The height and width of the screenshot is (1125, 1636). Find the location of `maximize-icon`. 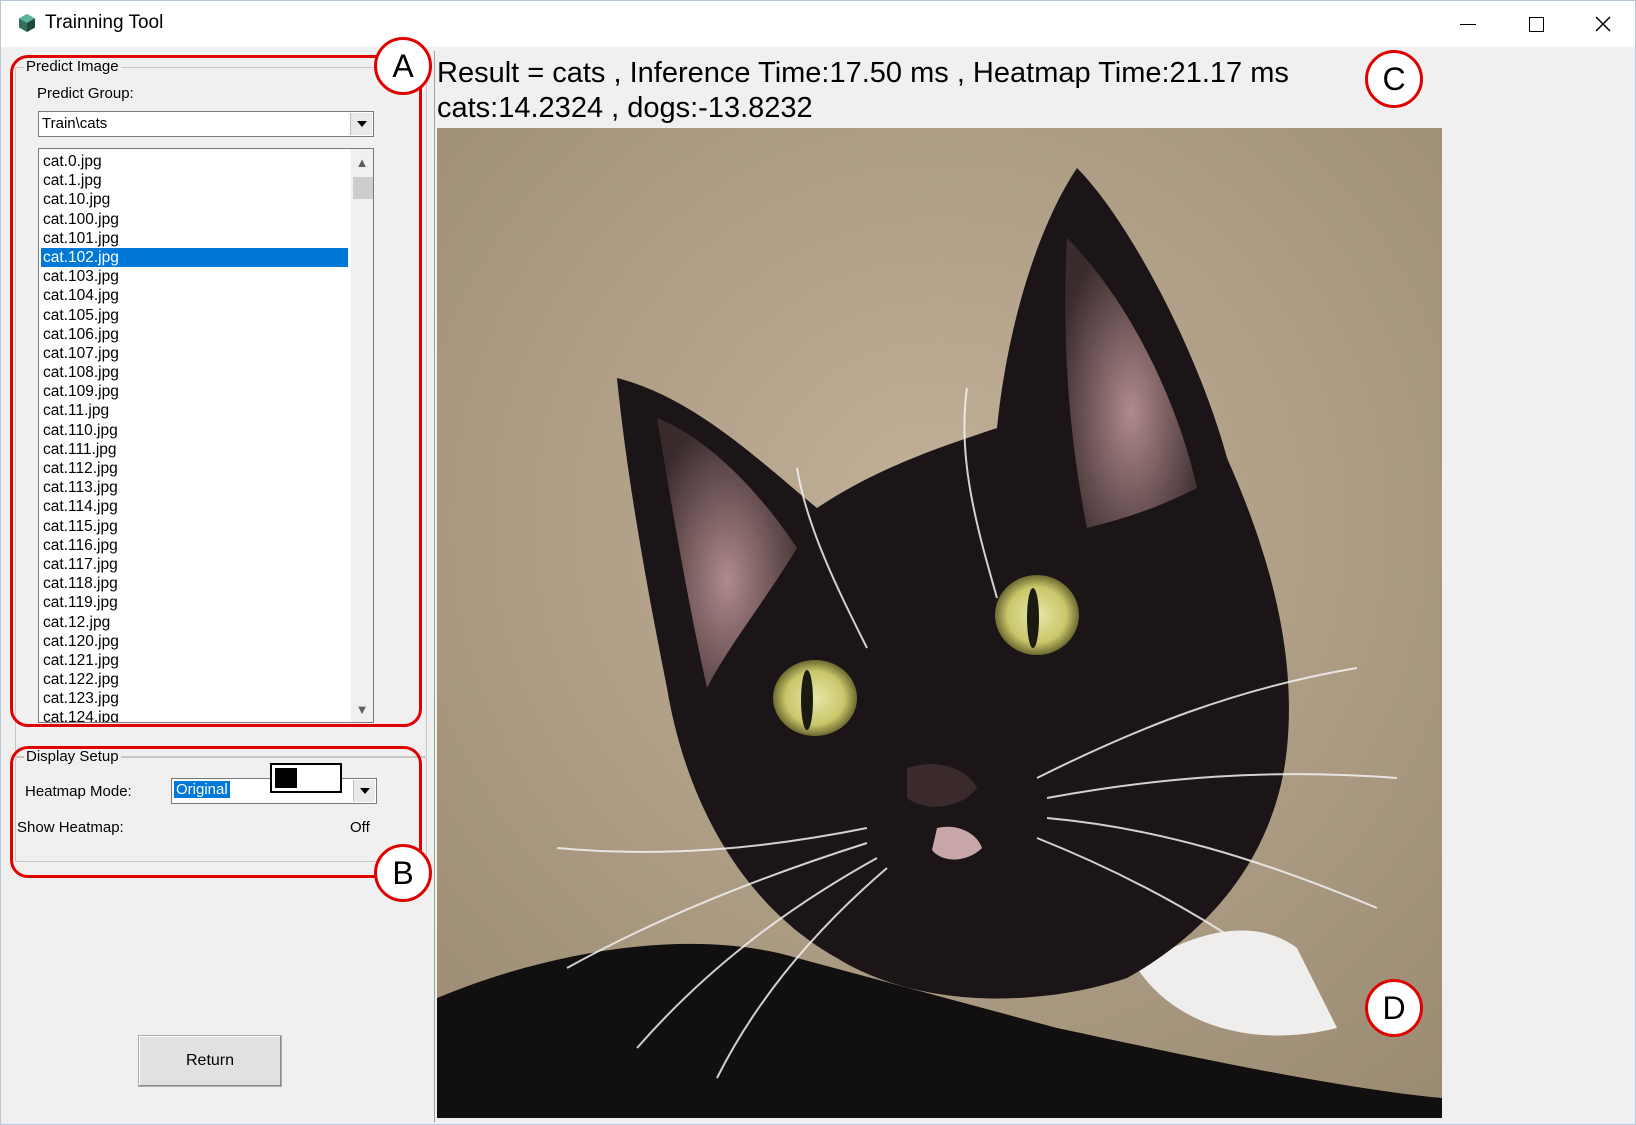

maximize-icon is located at coordinates (1536, 24).